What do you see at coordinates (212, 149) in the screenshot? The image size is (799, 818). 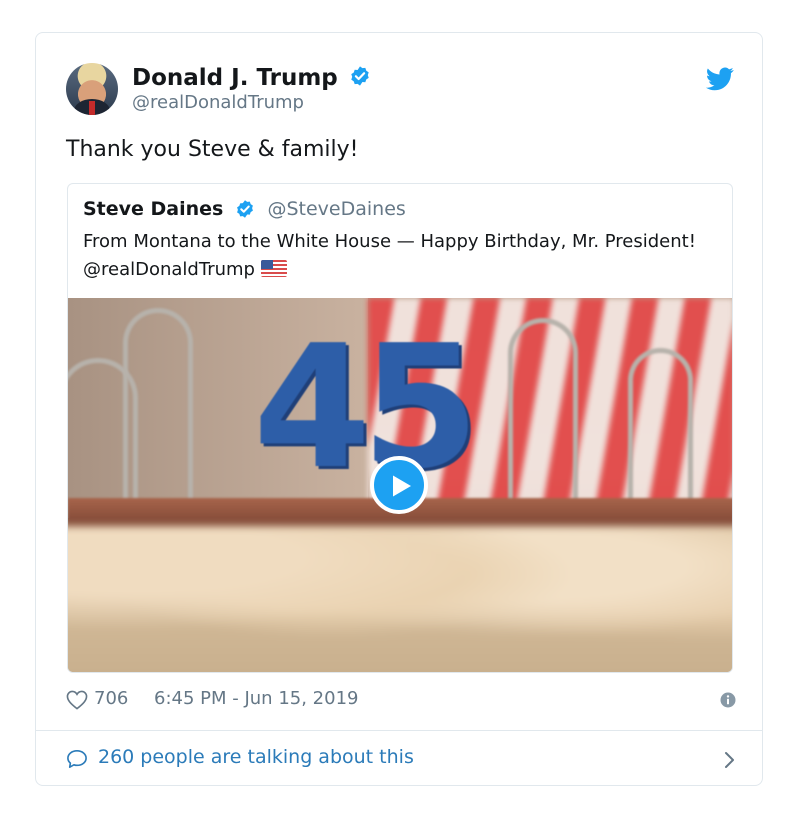 I see `tweet-text: Thank you Steve & family!` at bounding box center [212, 149].